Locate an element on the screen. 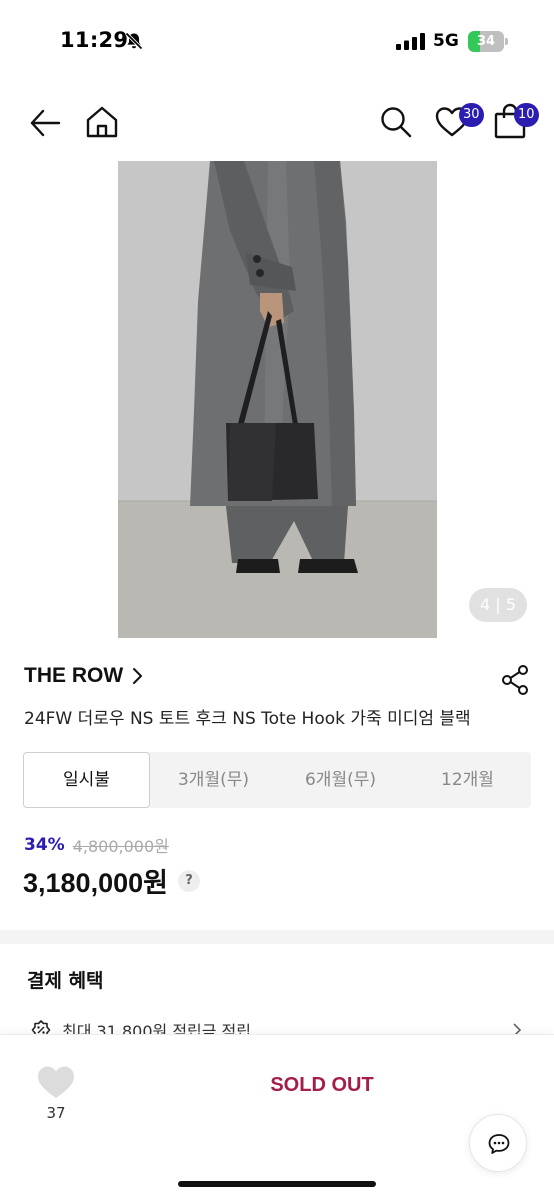 The image size is (554, 1200). sale-price-row: 3,180,000원 ? is located at coordinates (111, 880).